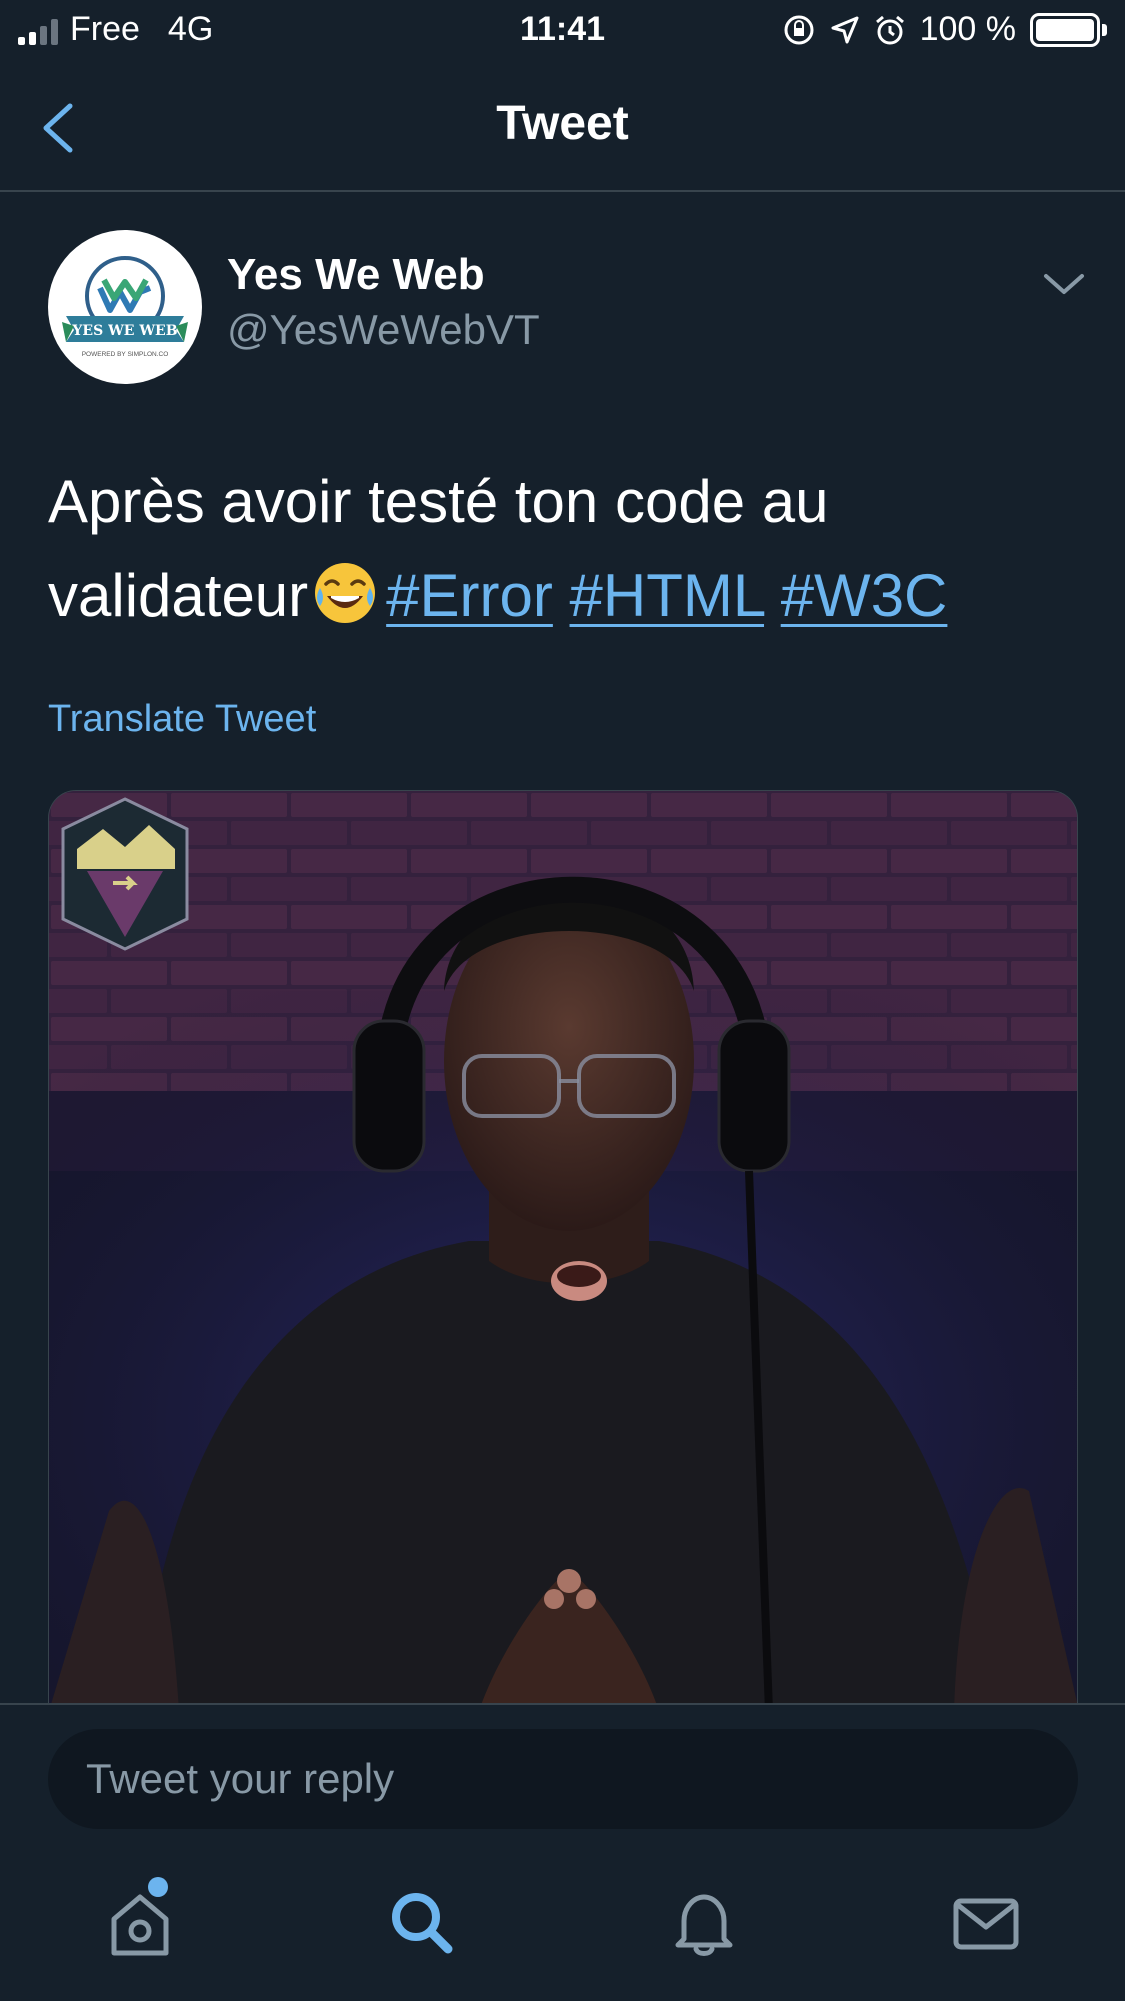  I want to click on rotation-lock-icon, so click(799, 29).